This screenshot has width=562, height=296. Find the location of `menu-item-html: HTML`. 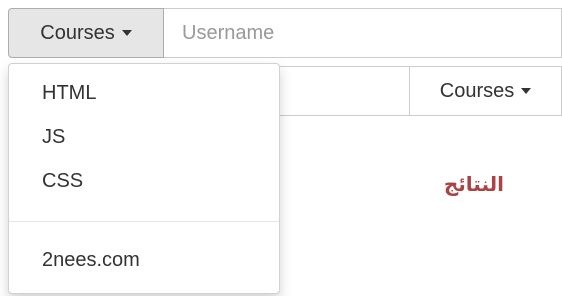

menu-item-html: HTML is located at coordinates (144, 93).